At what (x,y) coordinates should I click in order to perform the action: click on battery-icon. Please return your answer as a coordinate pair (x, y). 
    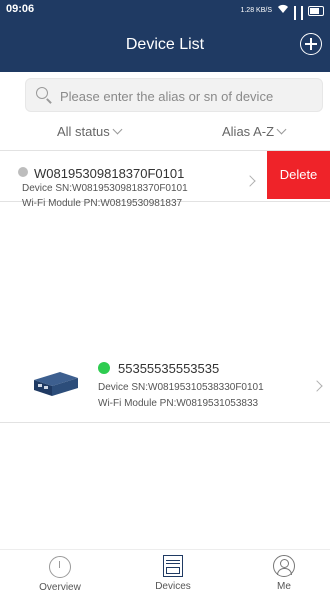
    Looking at the image, I should click on (316, 10).